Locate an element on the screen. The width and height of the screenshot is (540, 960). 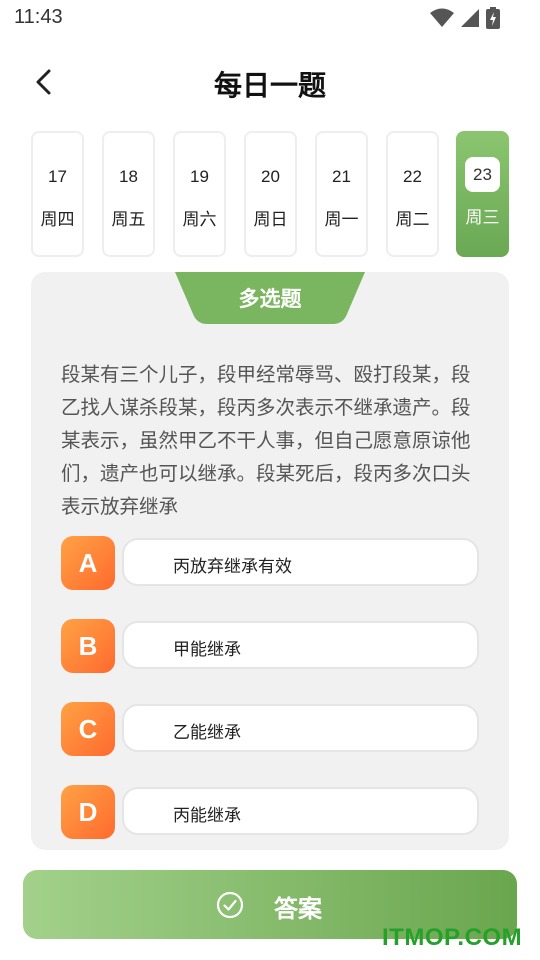
date-card-21: 21 周一 is located at coordinates (341, 194).